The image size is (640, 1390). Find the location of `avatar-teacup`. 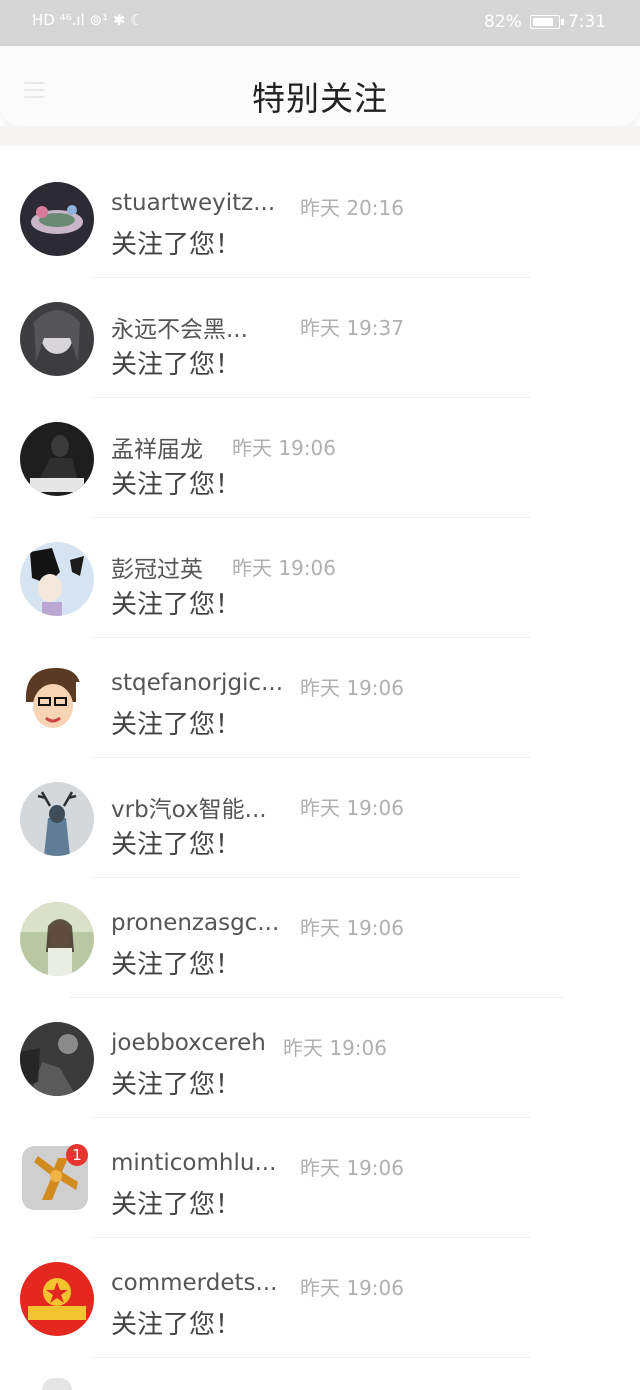

avatar-teacup is located at coordinates (57, 219).